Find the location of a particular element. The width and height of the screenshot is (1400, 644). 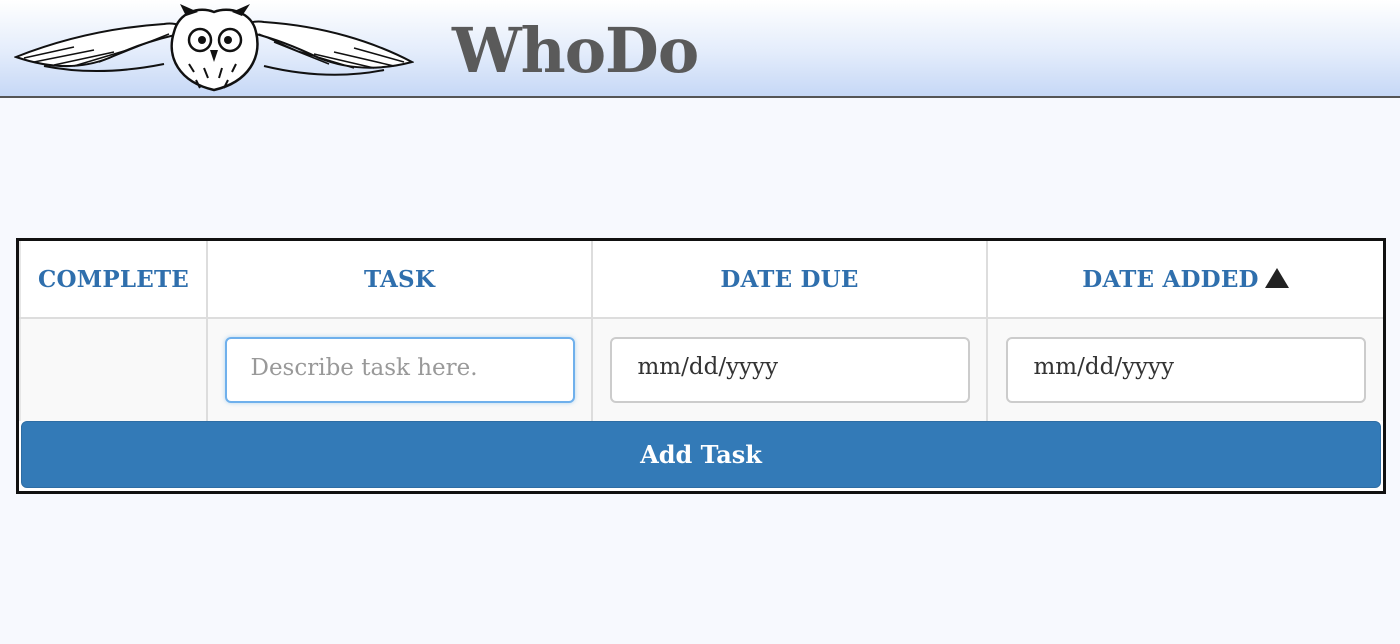

owl-logo-icon is located at coordinates (214, 48).